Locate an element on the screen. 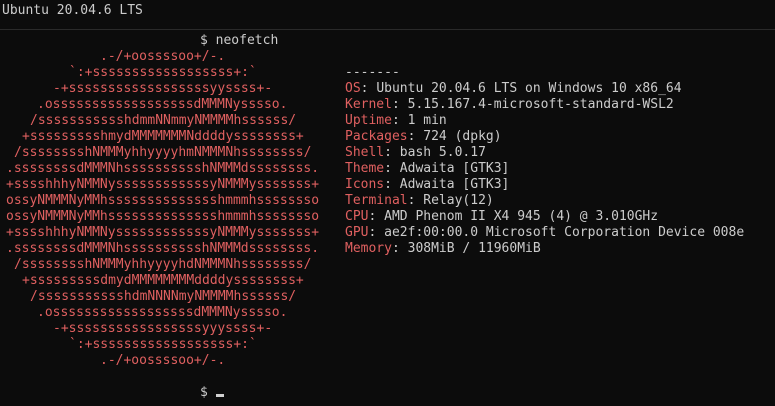  logo-line: /sssssssshNMMMyhhyyyyhdNMMMNhssssssss/ is located at coordinates (163, 264).